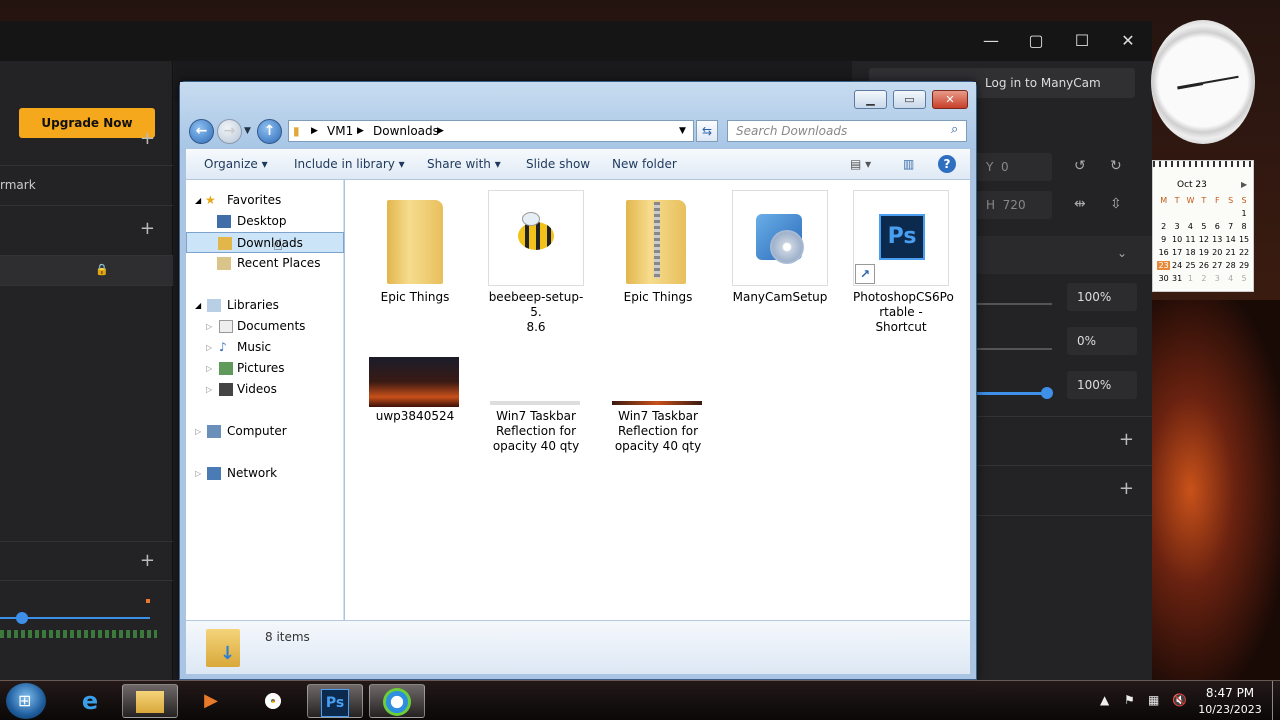 The width and height of the screenshot is (1280, 720). What do you see at coordinates (22, 618) in the screenshot?
I see `volume-slider-handle` at bounding box center [22, 618].